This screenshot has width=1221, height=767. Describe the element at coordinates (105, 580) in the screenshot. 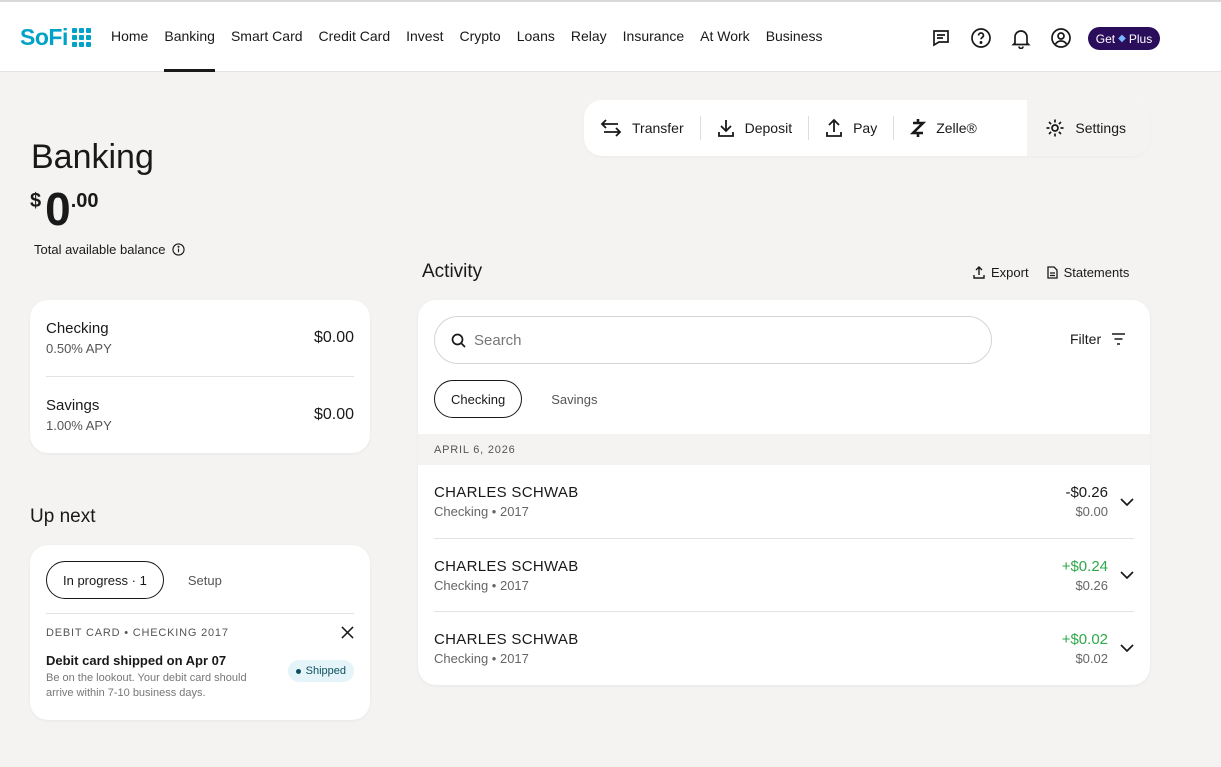

I see `tab-in-progress: In progress · 1` at that location.